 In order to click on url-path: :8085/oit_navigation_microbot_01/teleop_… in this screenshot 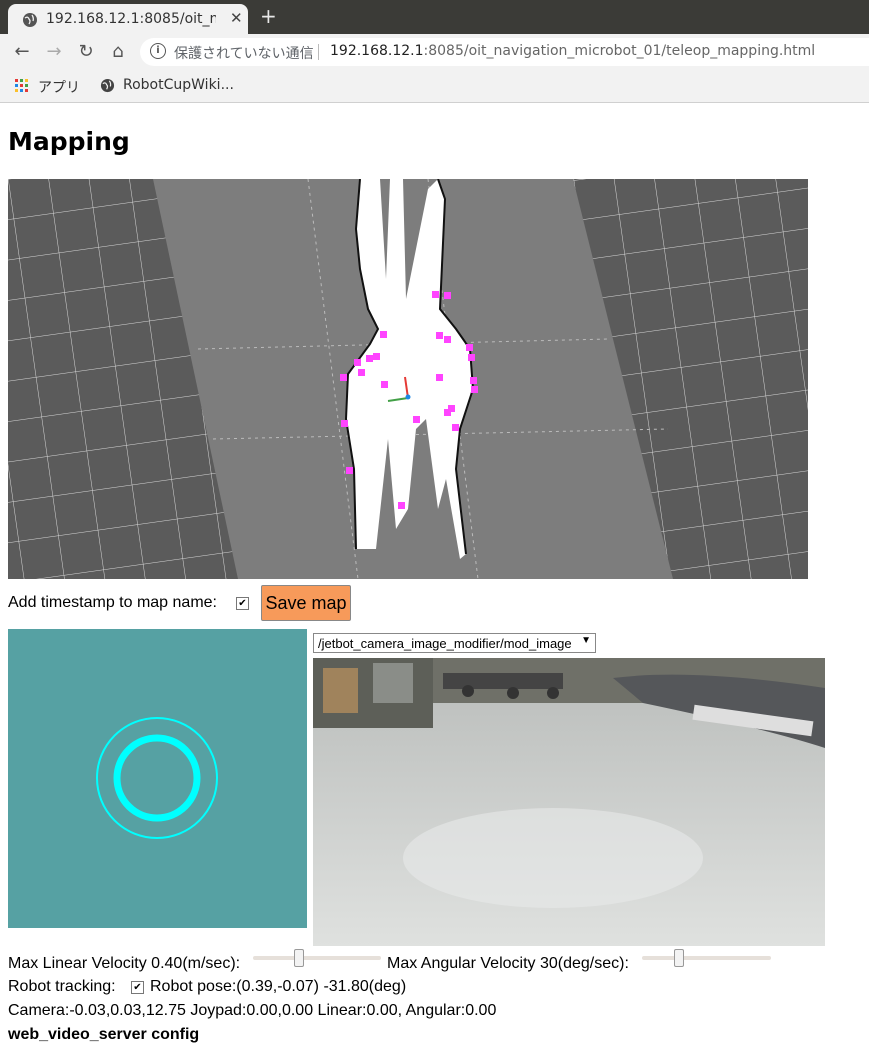, I will do `click(619, 51)`.